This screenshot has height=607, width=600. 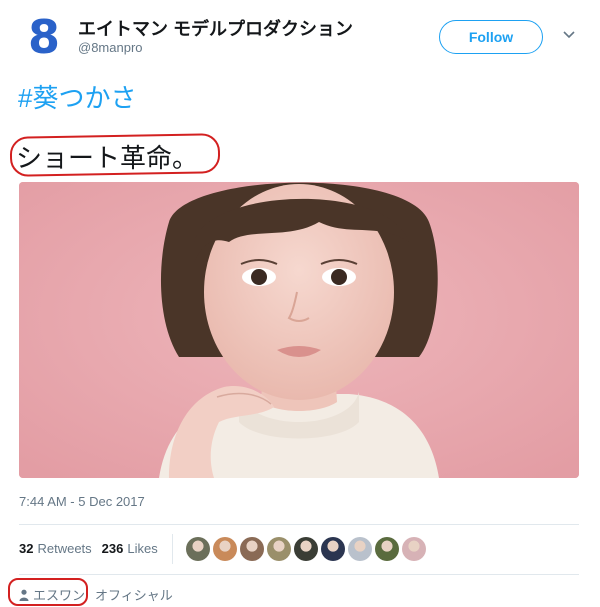 What do you see at coordinates (48, 592) in the screenshot?
I see `highlight-circle-small` at bounding box center [48, 592].